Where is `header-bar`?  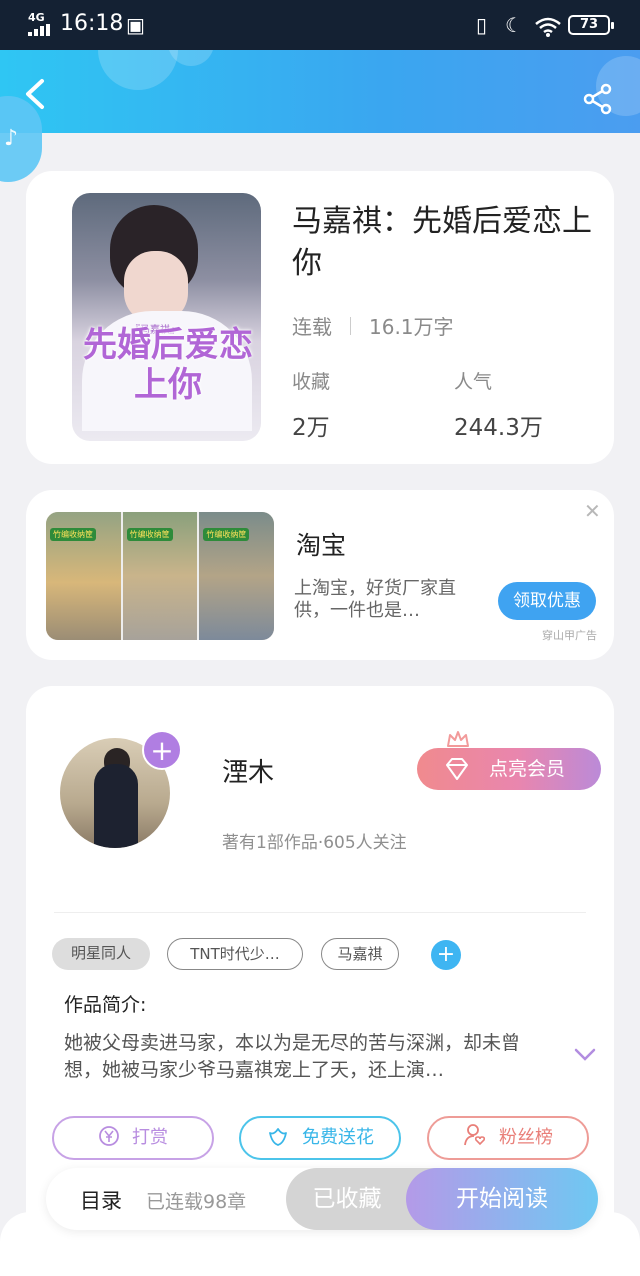 header-bar is located at coordinates (320, 91).